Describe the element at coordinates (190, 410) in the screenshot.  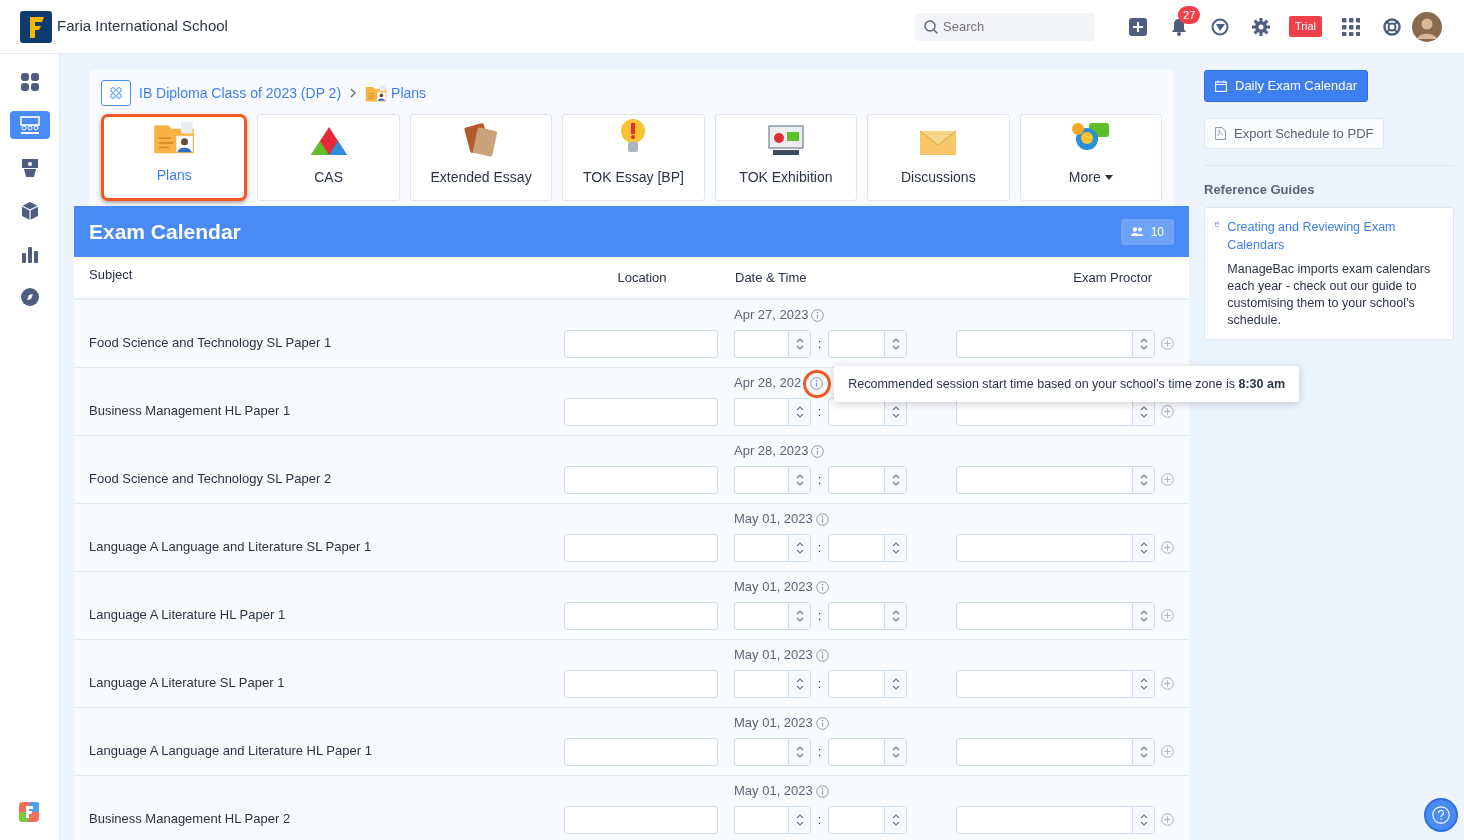
I see `subject-cell-text: Business Management HL Paper 1` at that location.